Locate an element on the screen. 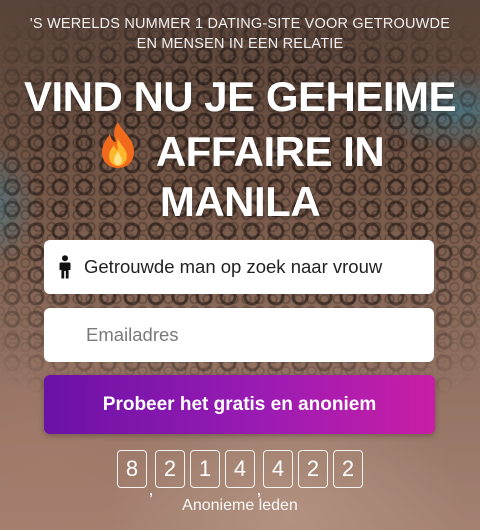  fire-icon is located at coordinates (118, 149).